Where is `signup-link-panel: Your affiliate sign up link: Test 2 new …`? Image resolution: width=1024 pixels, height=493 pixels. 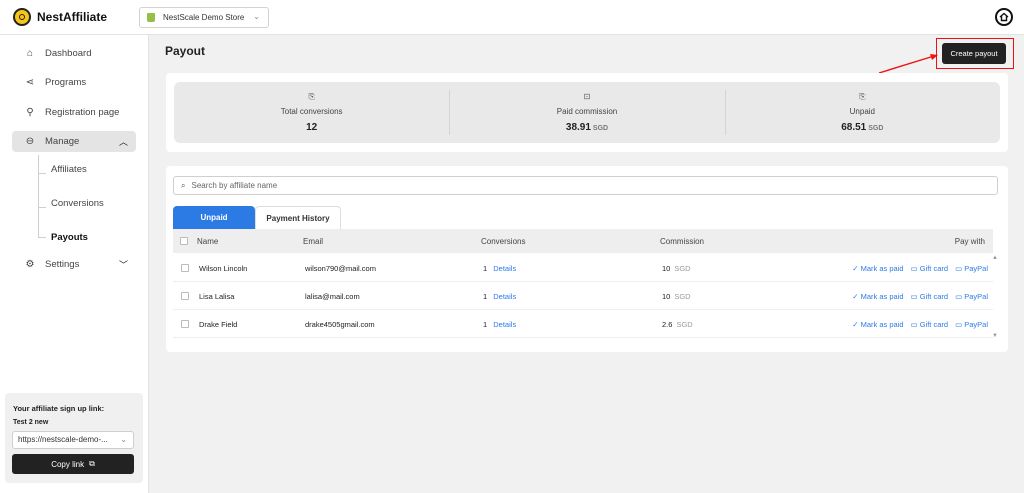 signup-link-panel: Your affiliate sign up link: Test 2 new … is located at coordinates (74, 438).